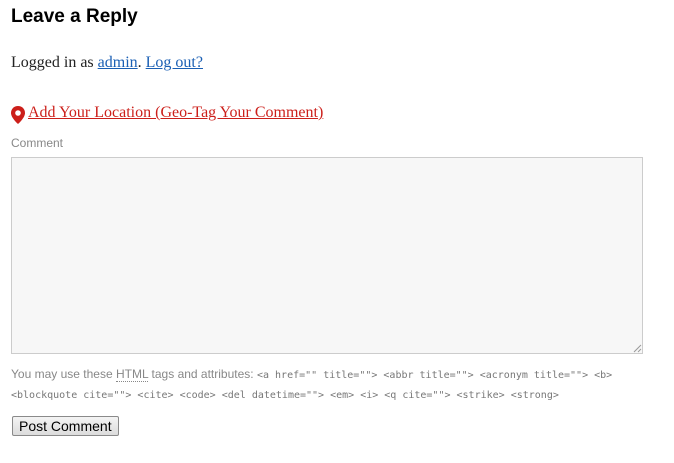  Describe the element at coordinates (52, 62) in the screenshot. I see `logged-in-prefix: Logged in as` at that location.